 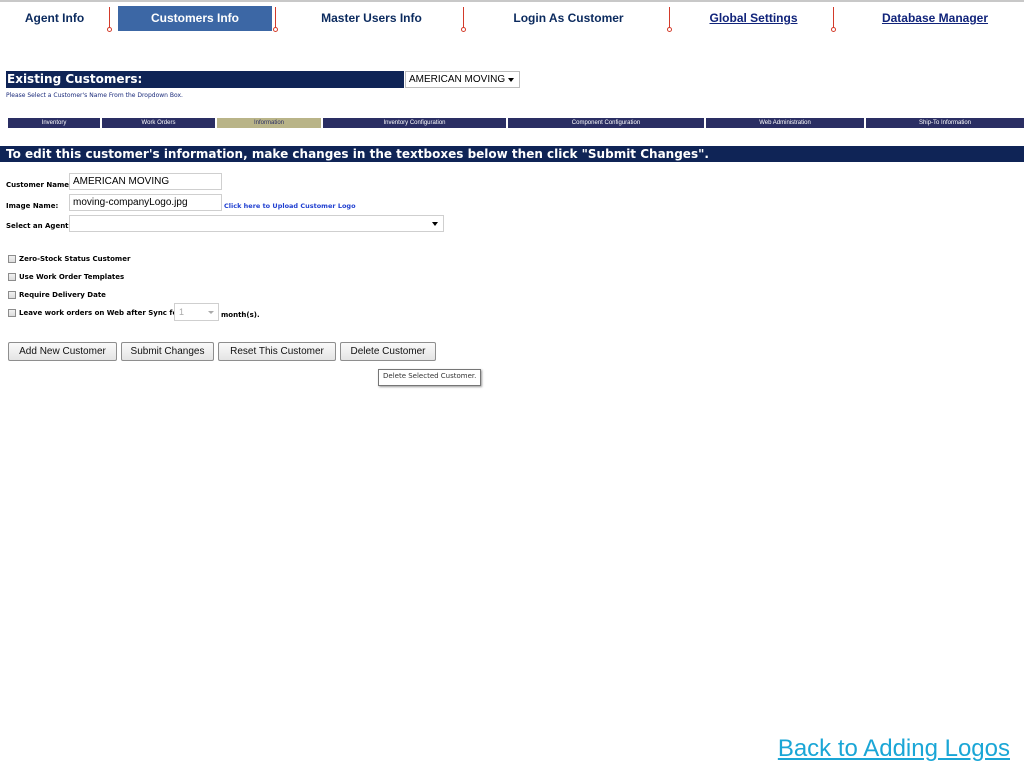 I want to click on nav-login-as-customer: Login As Customer, so click(x=568, y=18).